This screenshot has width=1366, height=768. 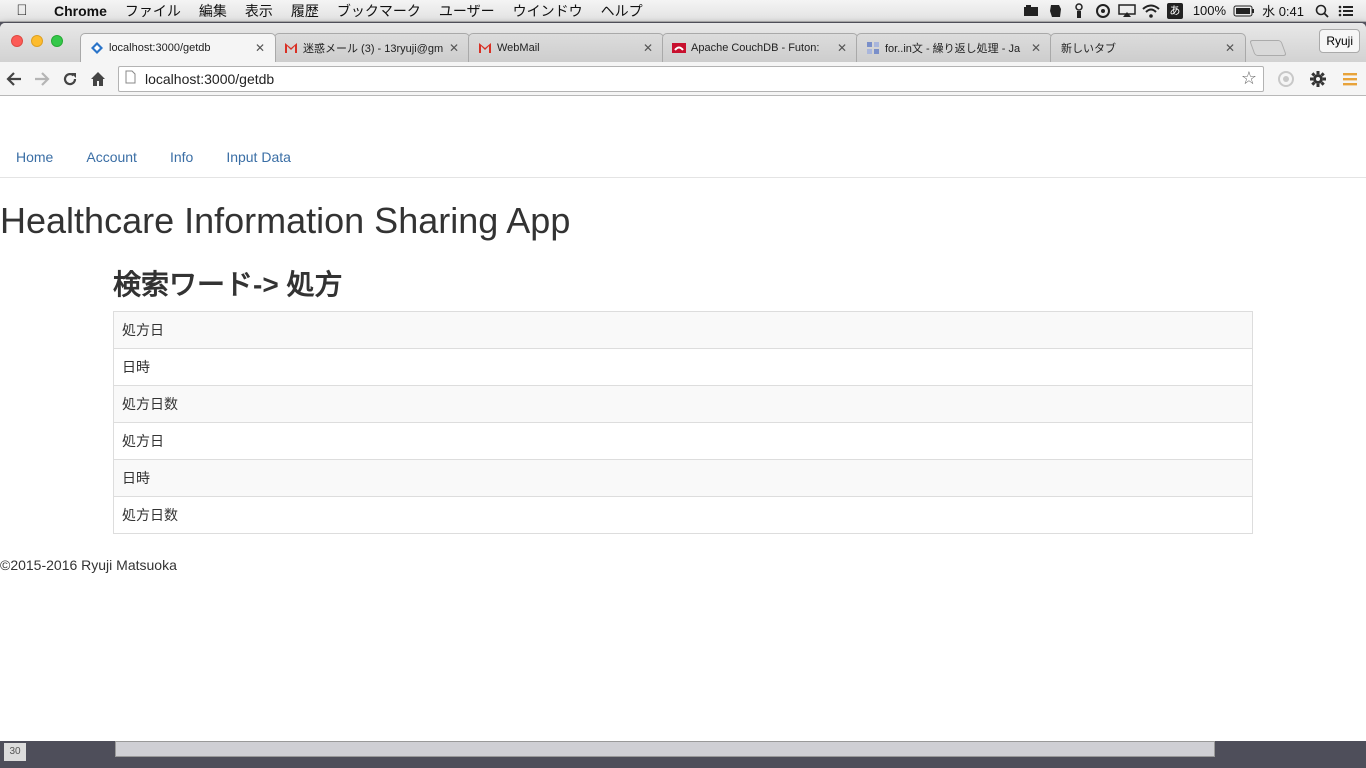 I want to click on status-area: あ 100% 水 0:41, so click(x=1192, y=11).